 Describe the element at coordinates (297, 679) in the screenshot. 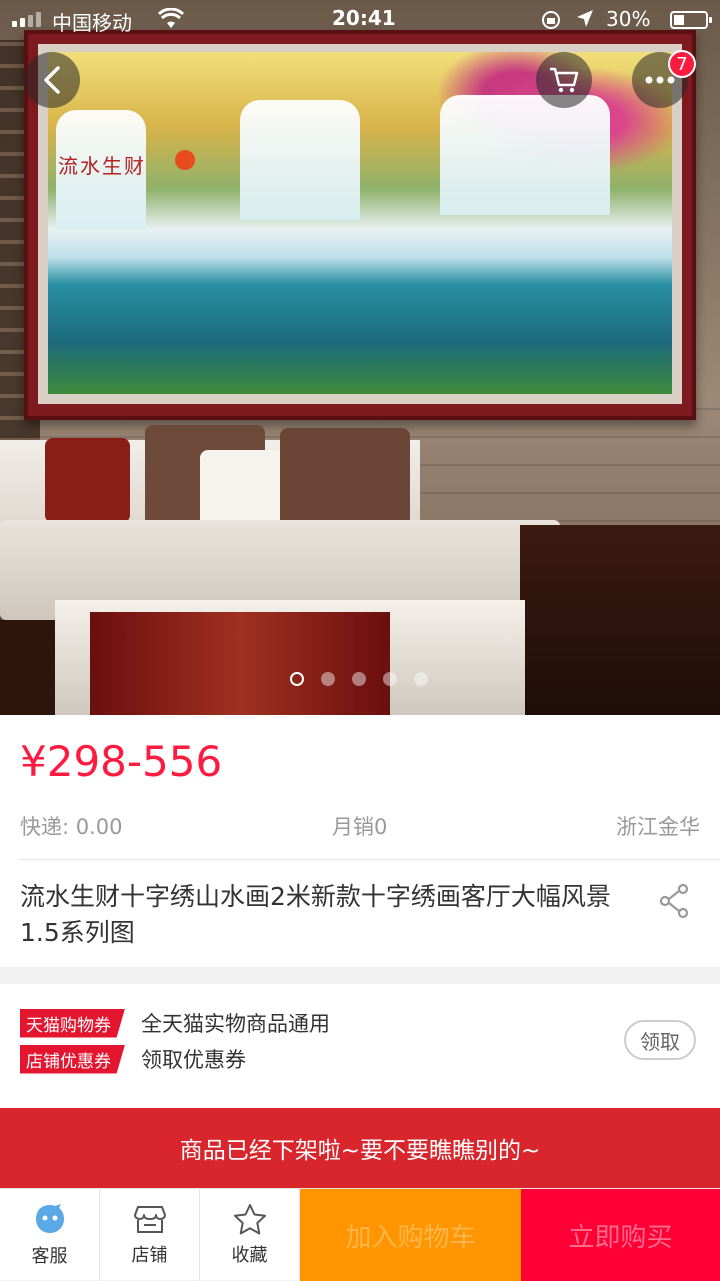

I see `pagination-dot-active` at that location.